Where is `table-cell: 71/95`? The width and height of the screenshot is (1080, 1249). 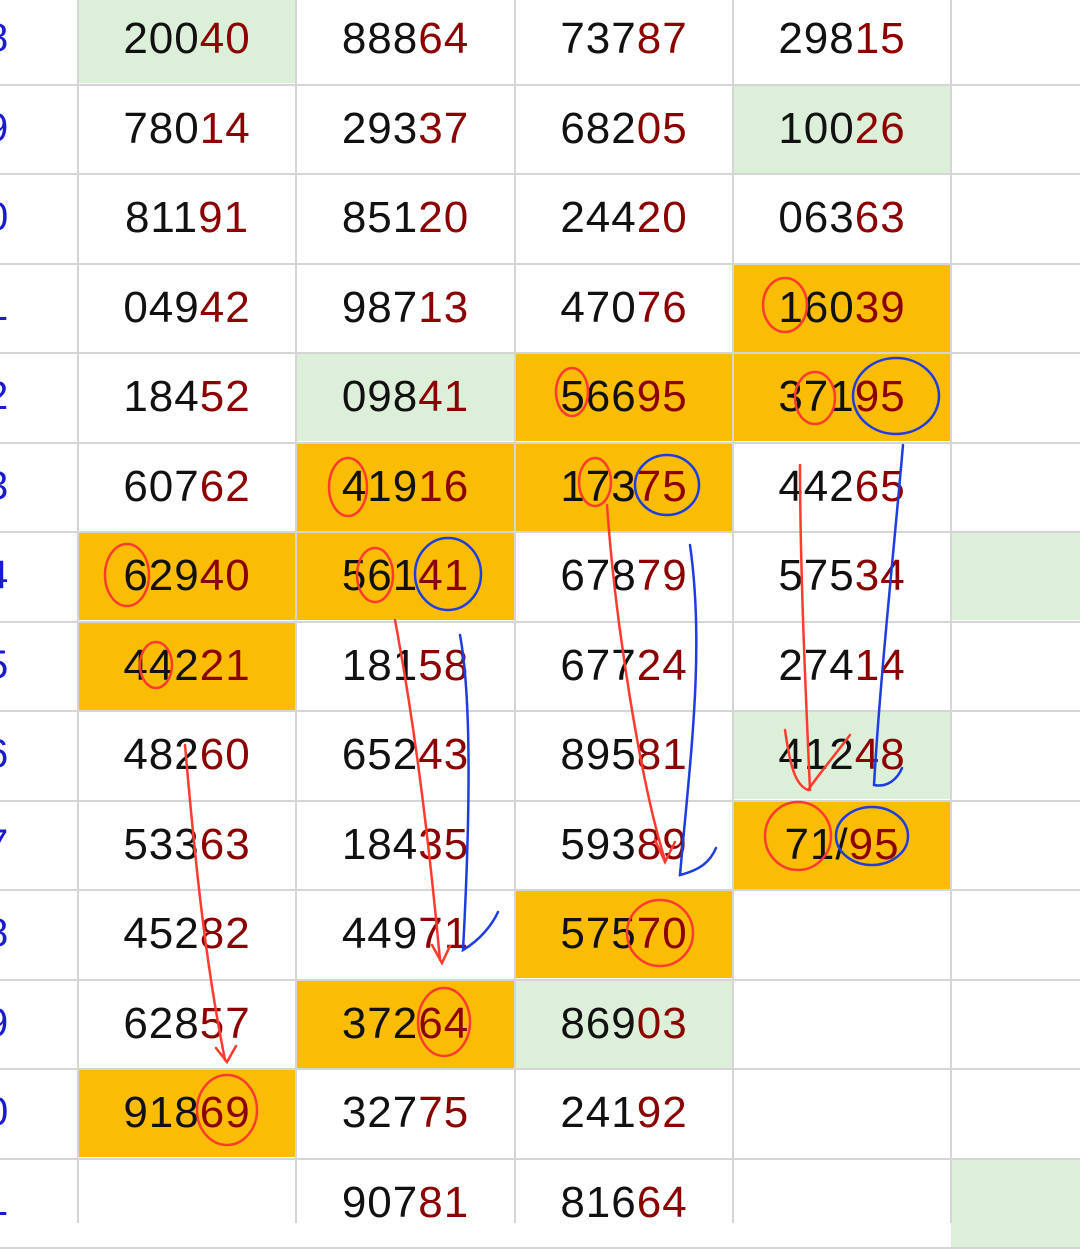
table-cell: 71/95 is located at coordinates (842, 844).